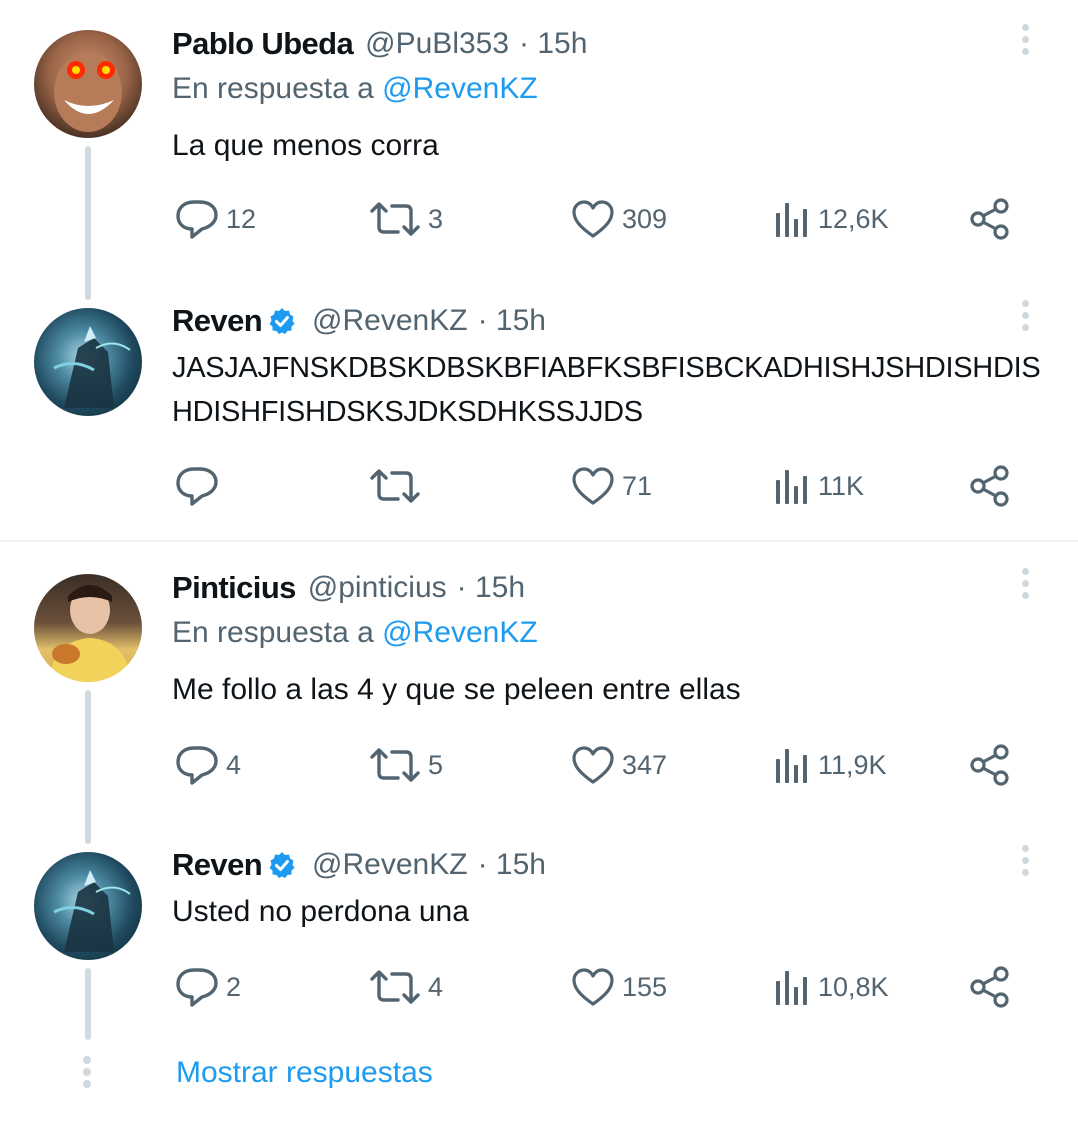 The height and width of the screenshot is (1121, 1078). I want to click on tweet-text: La que menos corra, so click(305, 145).